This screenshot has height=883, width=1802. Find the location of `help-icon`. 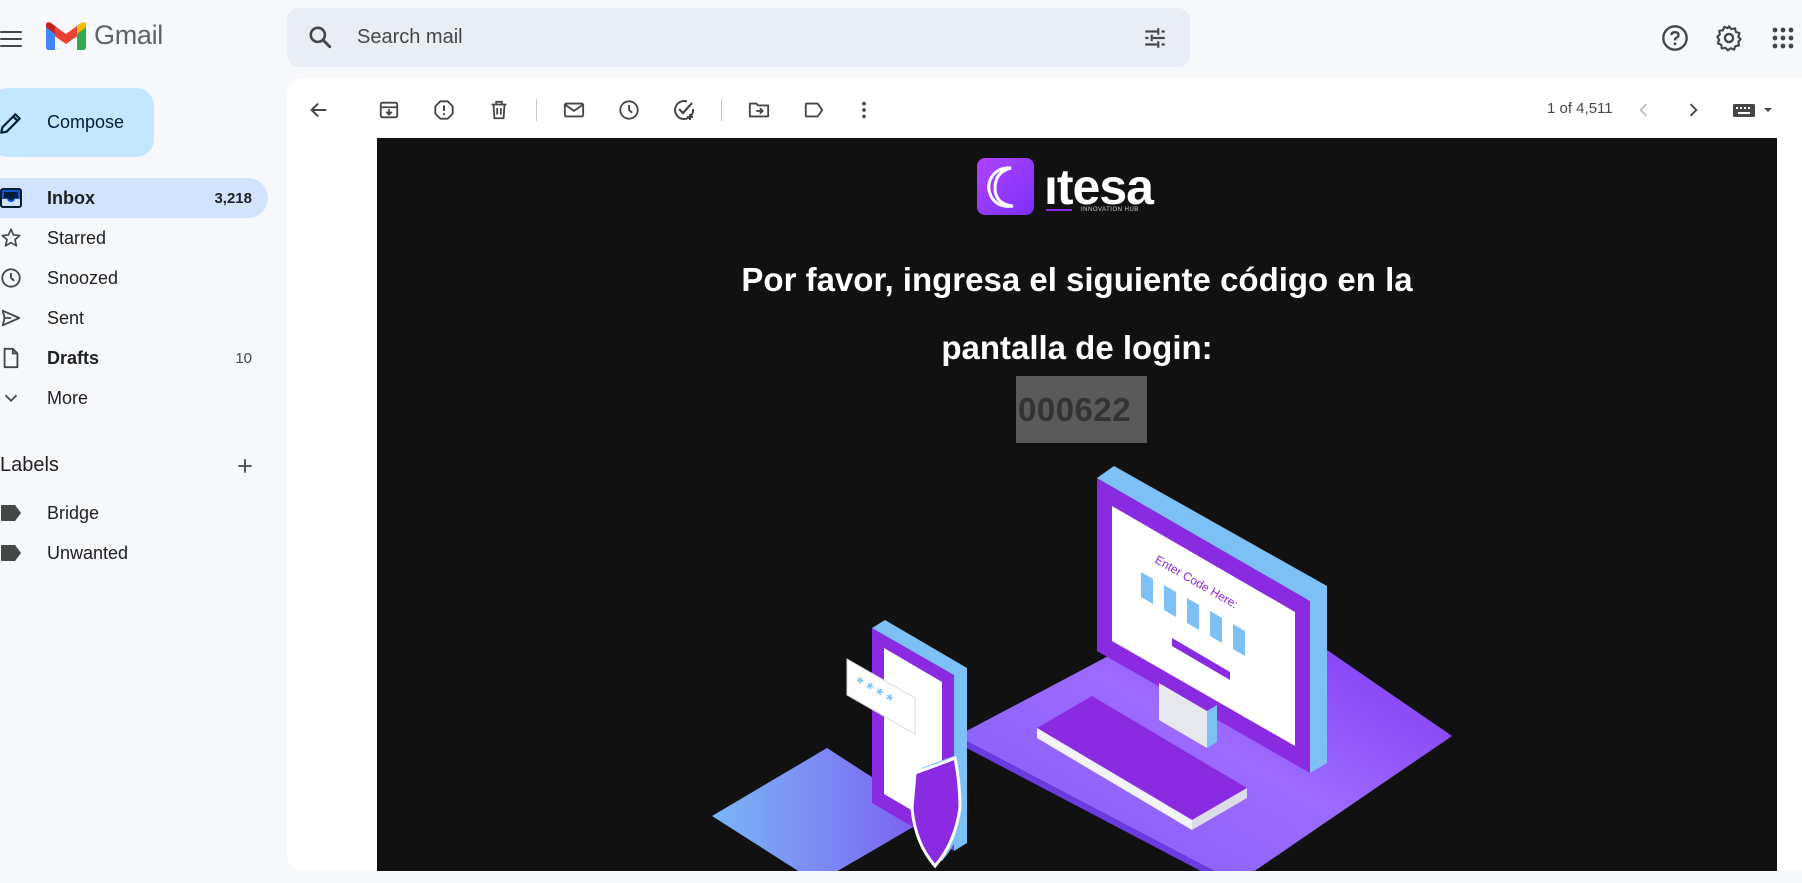

help-icon is located at coordinates (1675, 38).